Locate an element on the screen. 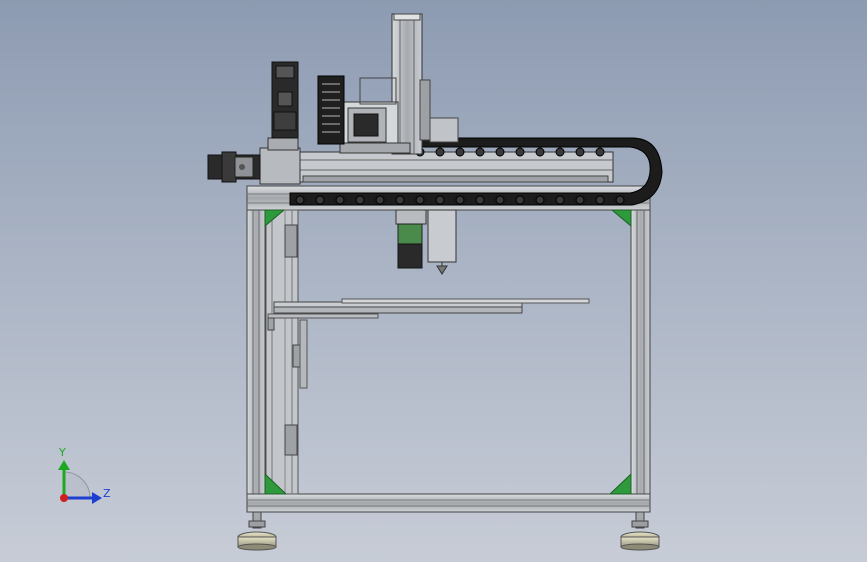 This screenshot has width=867, height=562. orientation-triad: Y Z is located at coordinates (84, 475).